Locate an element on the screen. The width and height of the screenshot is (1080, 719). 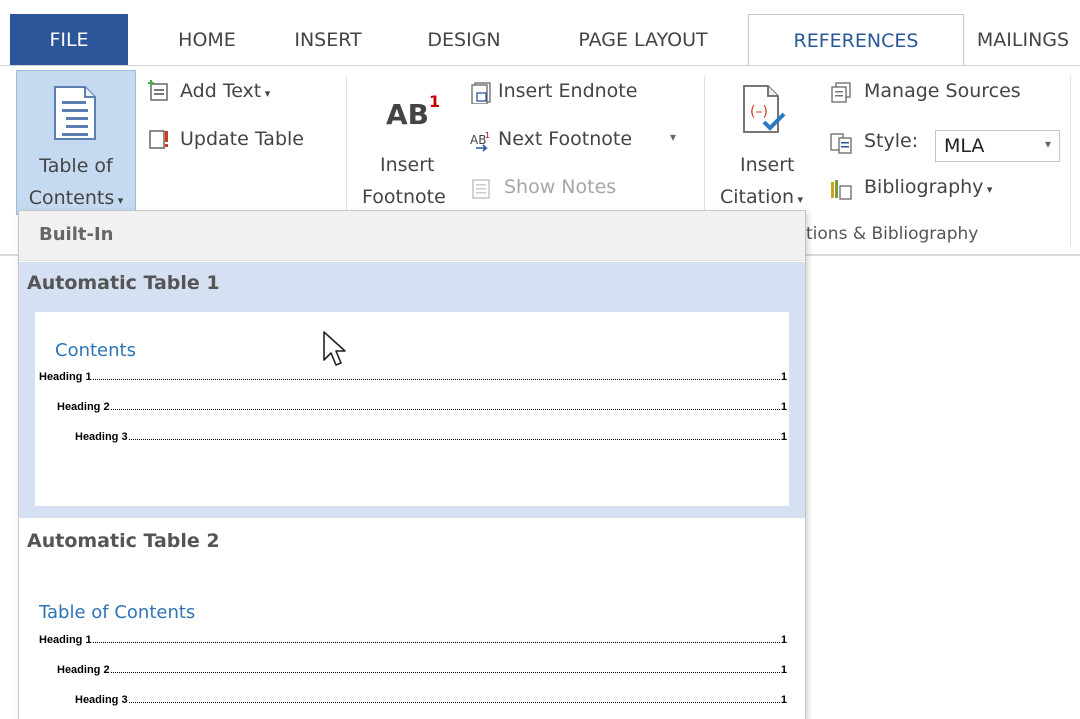
insert-footnote-button: AB1 Insert Footnote is located at coordinates (408, 142).